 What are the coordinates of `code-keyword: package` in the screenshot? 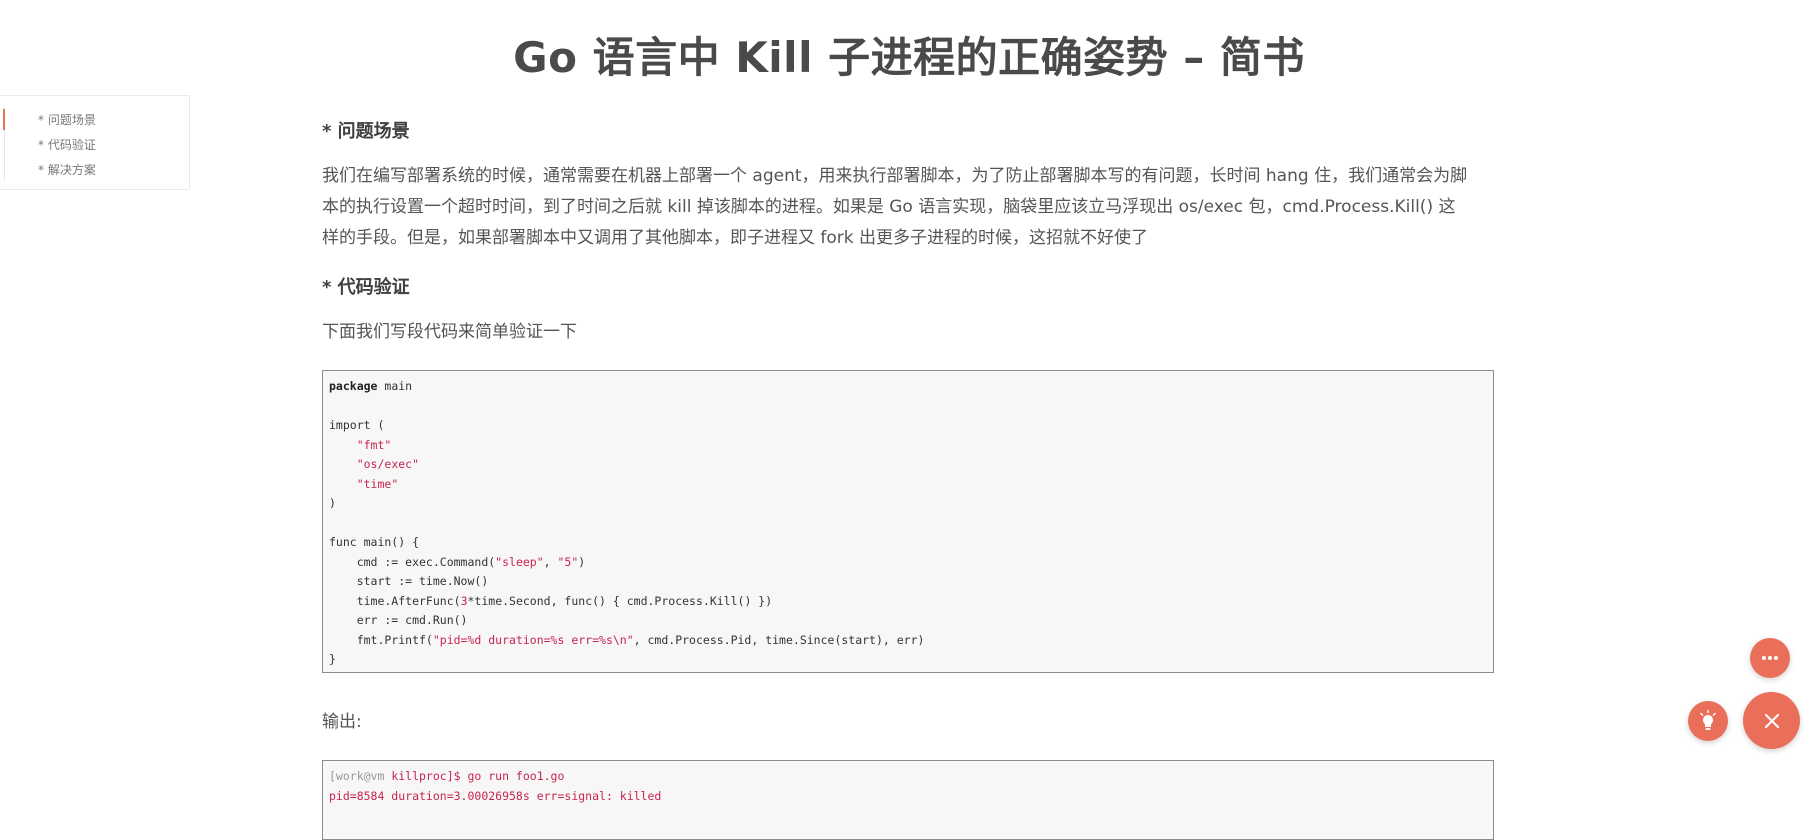 It's located at (353, 386).